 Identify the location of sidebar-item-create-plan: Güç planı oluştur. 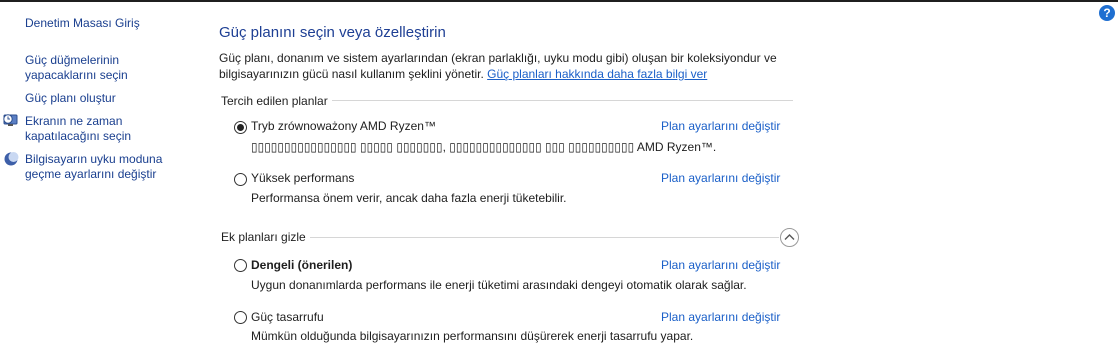
(70, 98).